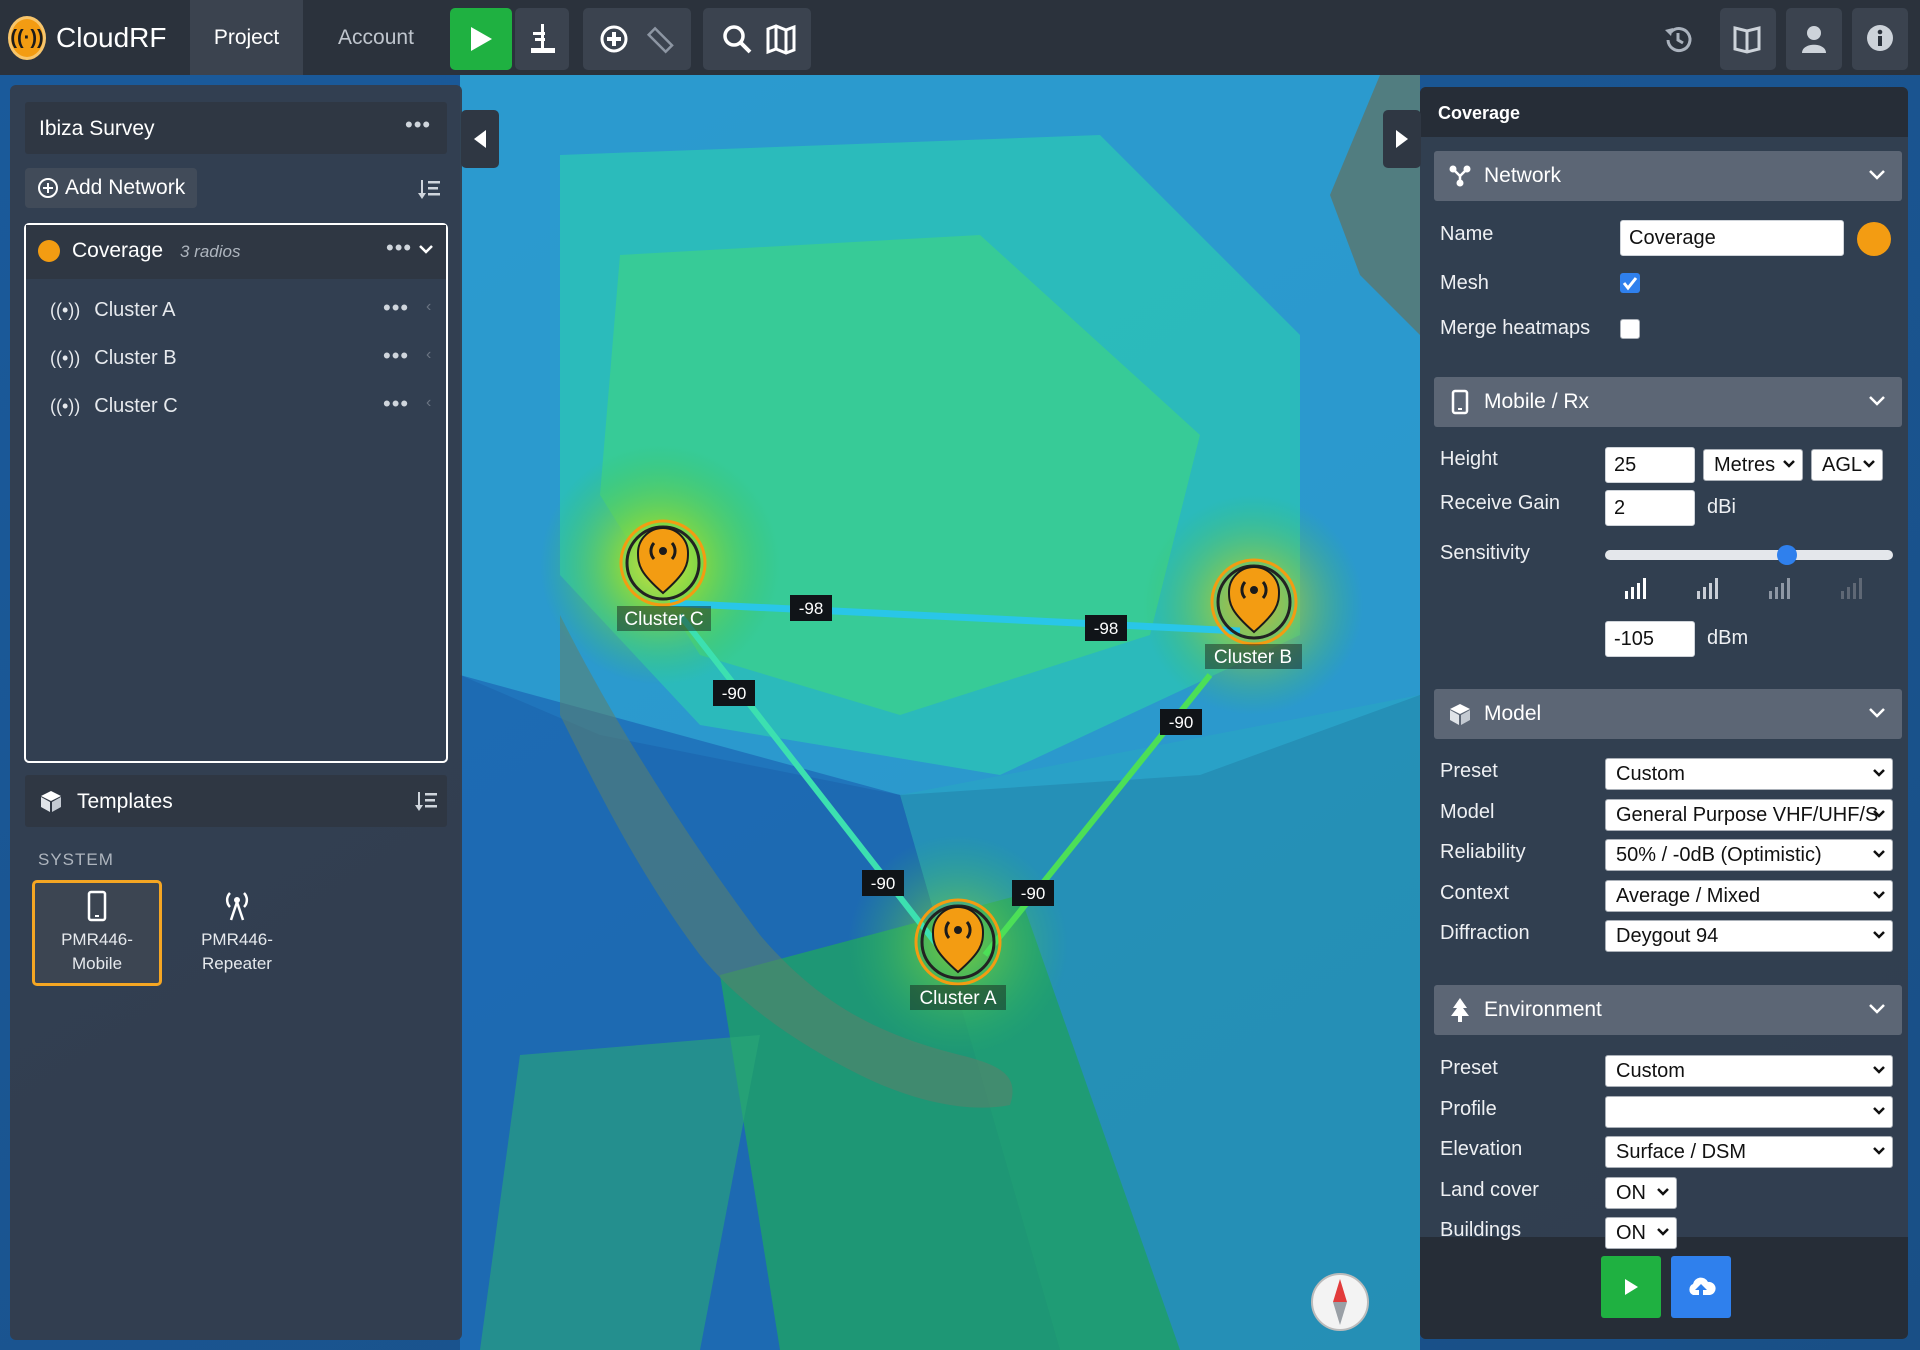  I want to click on network-radio-count: 3 radios, so click(210, 251).